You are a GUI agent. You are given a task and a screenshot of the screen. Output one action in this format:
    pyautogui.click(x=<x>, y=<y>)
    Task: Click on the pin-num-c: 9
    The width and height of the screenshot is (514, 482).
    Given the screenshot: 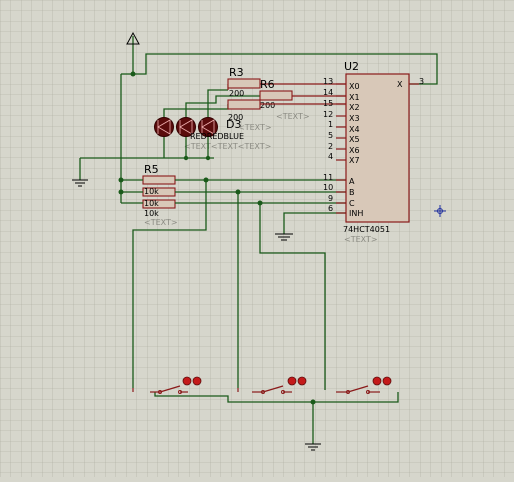 What is the action you would take?
    pyautogui.click(x=330, y=198)
    